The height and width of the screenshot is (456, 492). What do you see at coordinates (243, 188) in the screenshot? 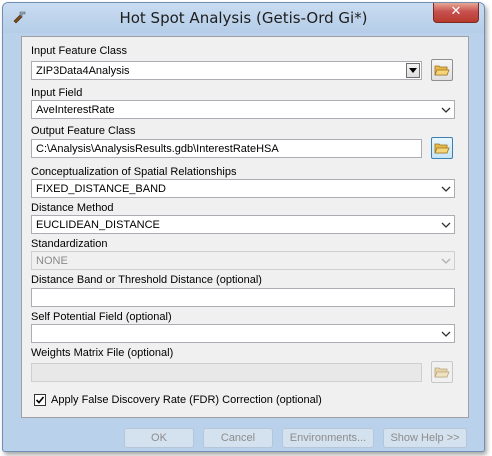
I see `conceptualization-select: FIXED_DISTANCE_BAND` at bounding box center [243, 188].